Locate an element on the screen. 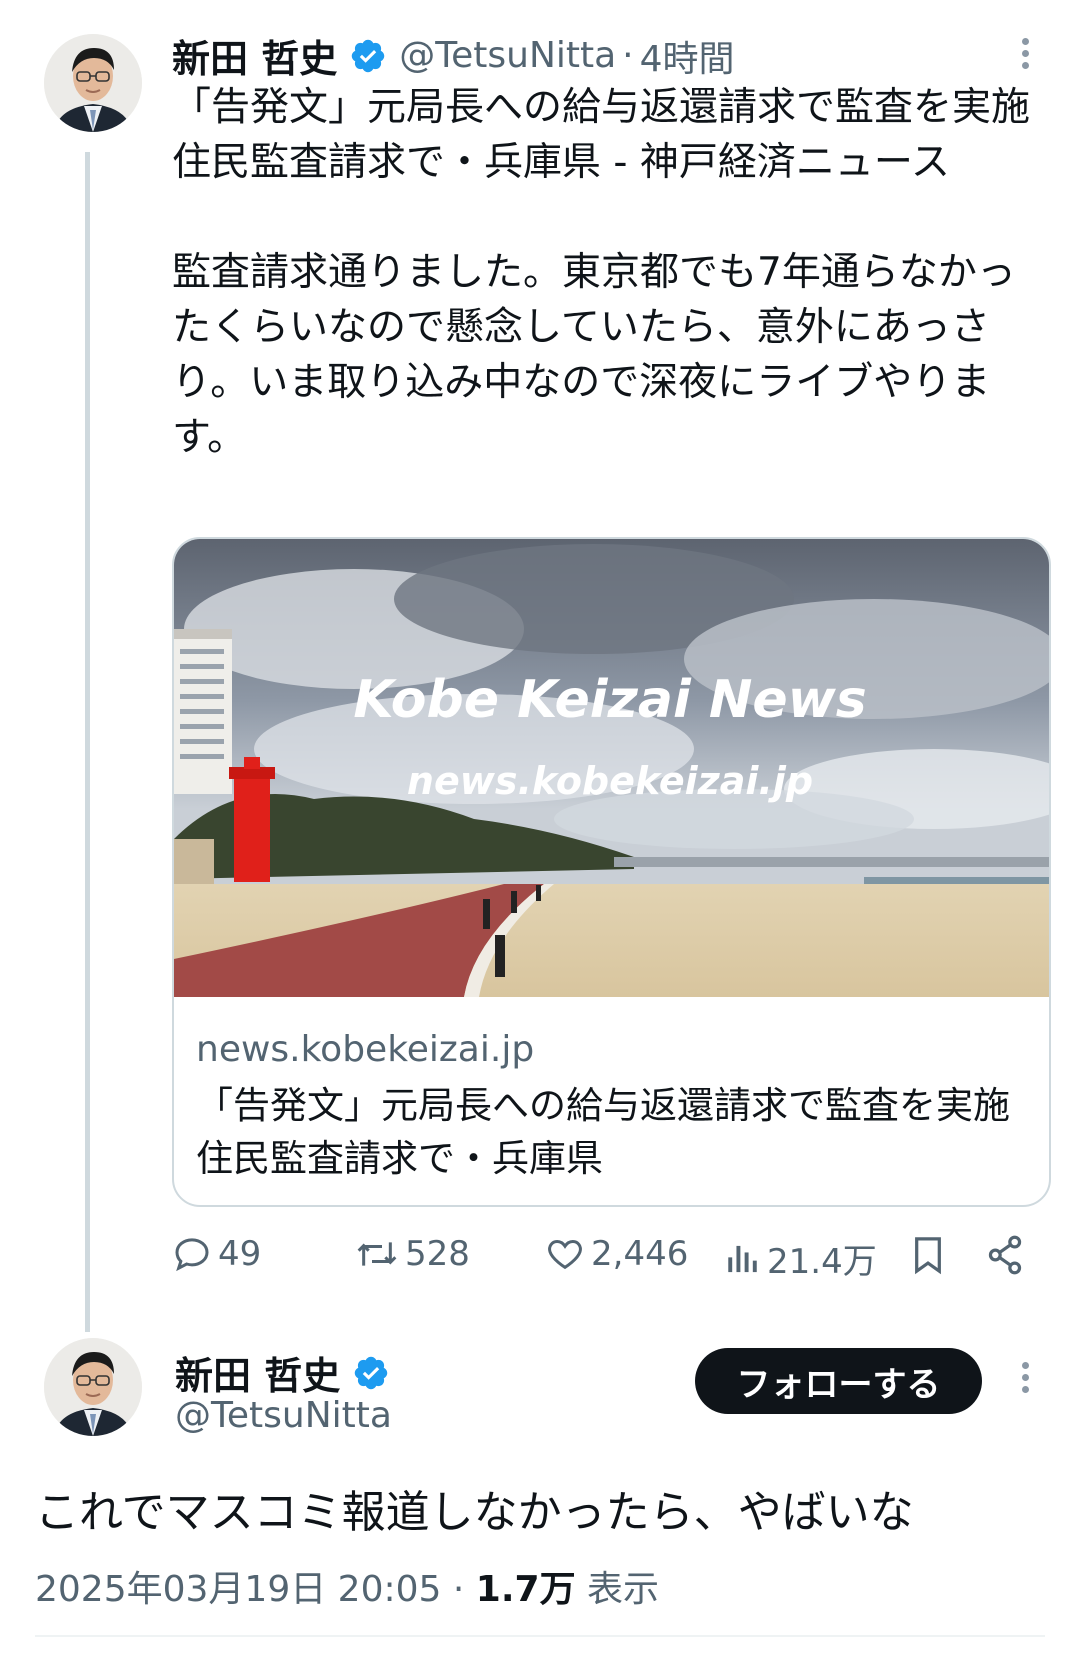 The image size is (1080, 1653). thread-line is located at coordinates (87, 742).